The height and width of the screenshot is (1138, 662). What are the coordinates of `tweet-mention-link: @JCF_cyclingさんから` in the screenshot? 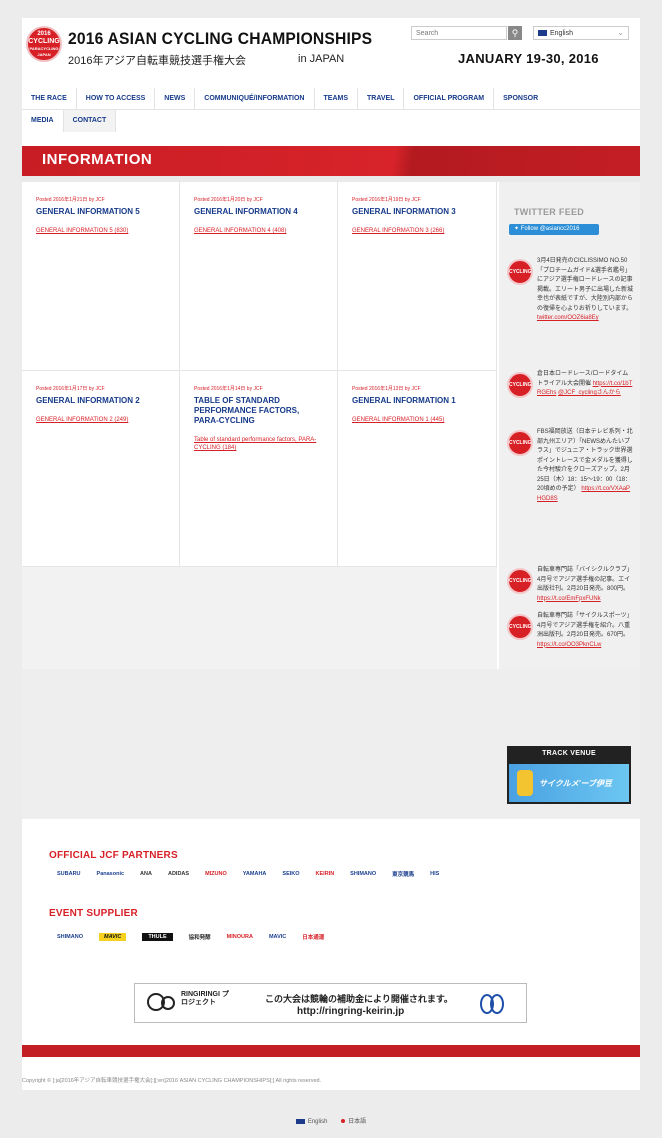 It's located at (589, 393).